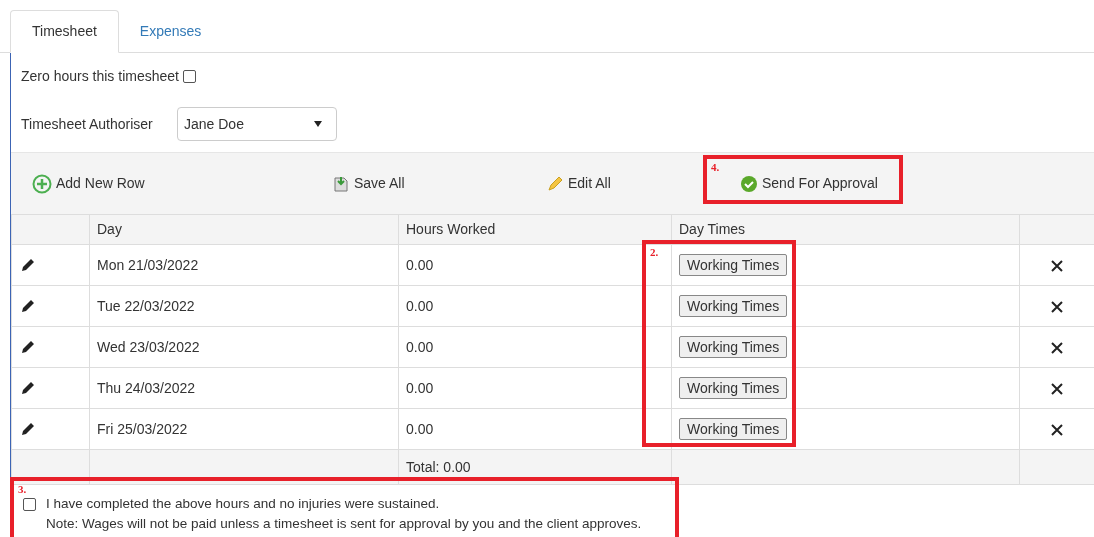 The image size is (1094, 537). I want to click on declaration-label: I have completed the above hours and no injuries were sustained., so click(243, 504).